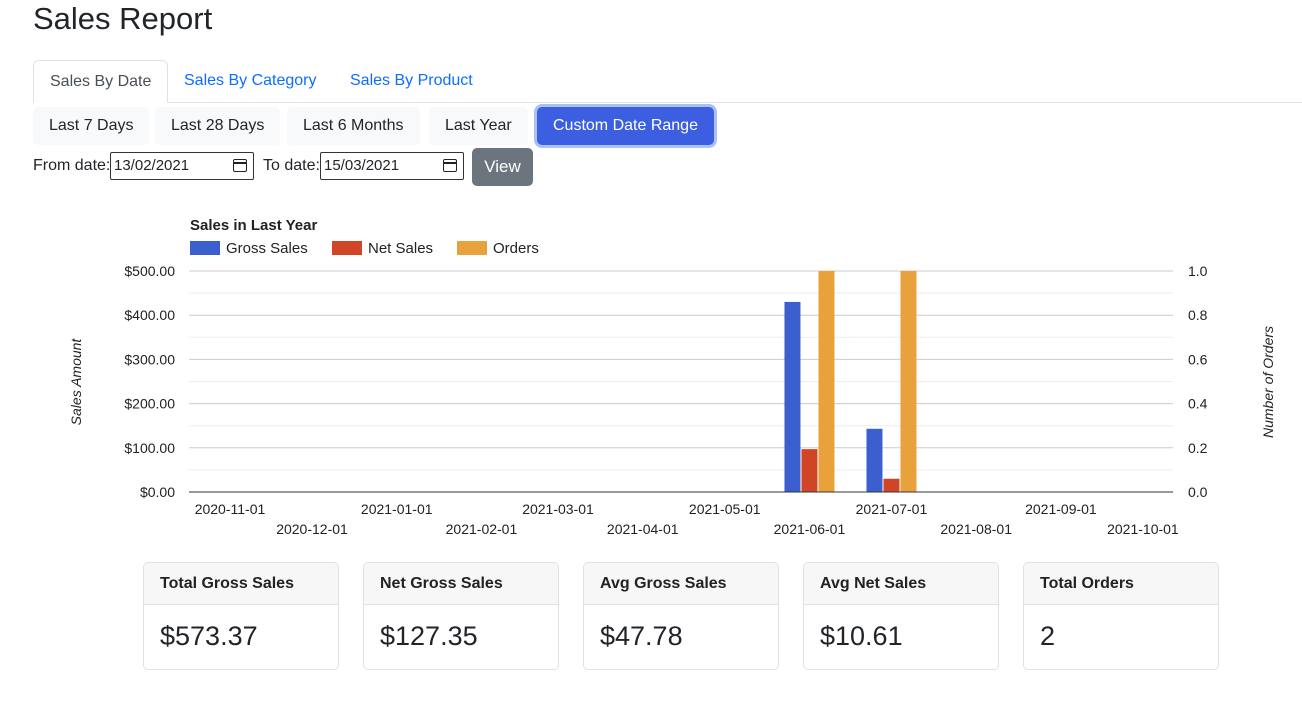 This screenshot has height=727, width=1302. What do you see at coordinates (892, 509) in the screenshot?
I see `x-tick-label: 2021-07-01` at bounding box center [892, 509].